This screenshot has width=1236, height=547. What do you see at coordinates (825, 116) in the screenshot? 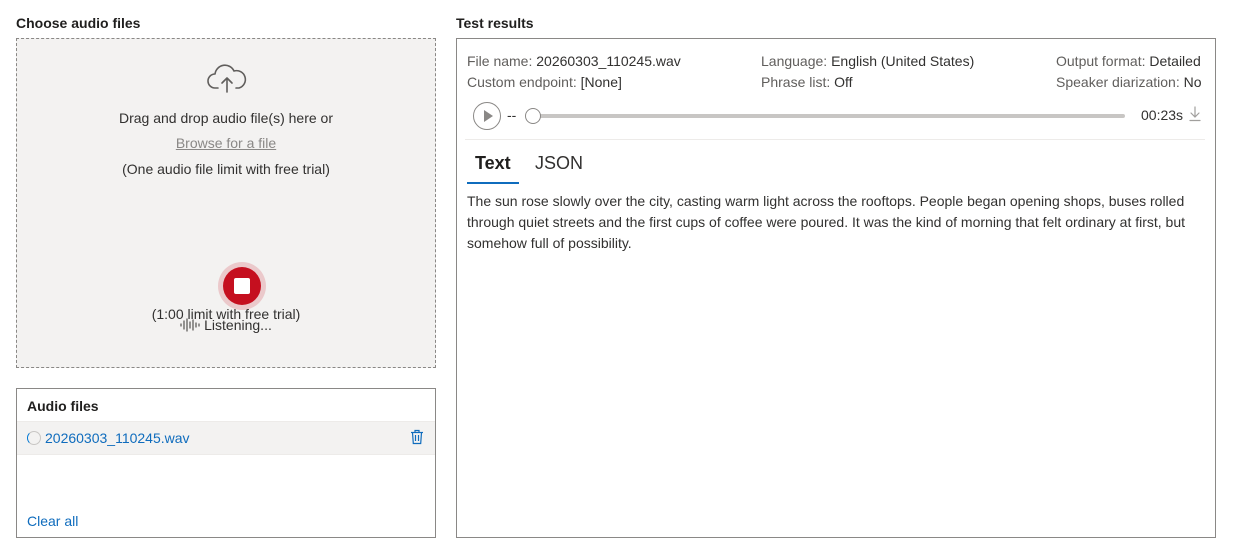
I see `audio-progress-slider` at bounding box center [825, 116].